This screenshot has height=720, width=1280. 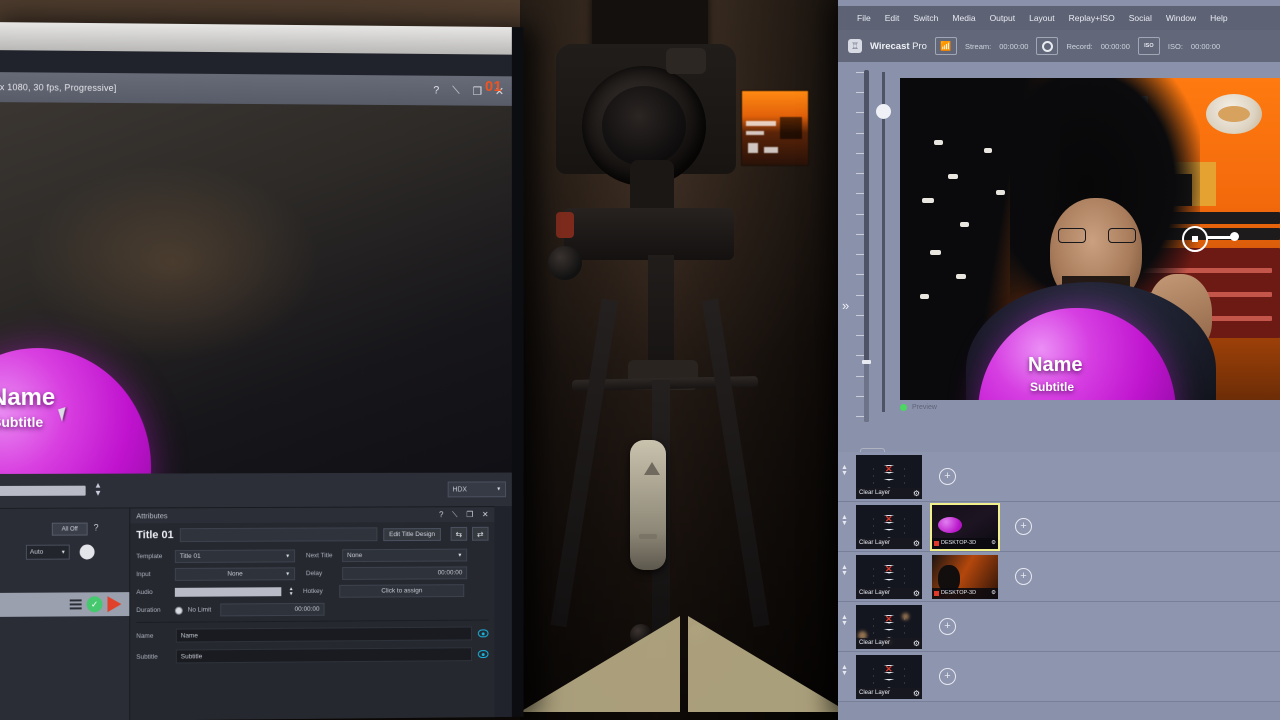 What do you see at coordinates (936, 593) in the screenshot?
I see `live-indicator-icon` at bounding box center [936, 593].